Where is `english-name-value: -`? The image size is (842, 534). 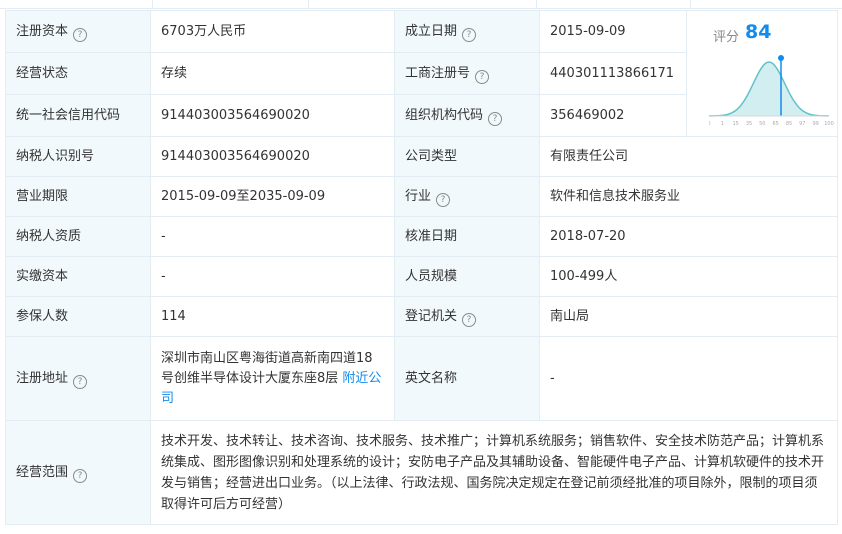
english-name-value: - is located at coordinates (688, 378).